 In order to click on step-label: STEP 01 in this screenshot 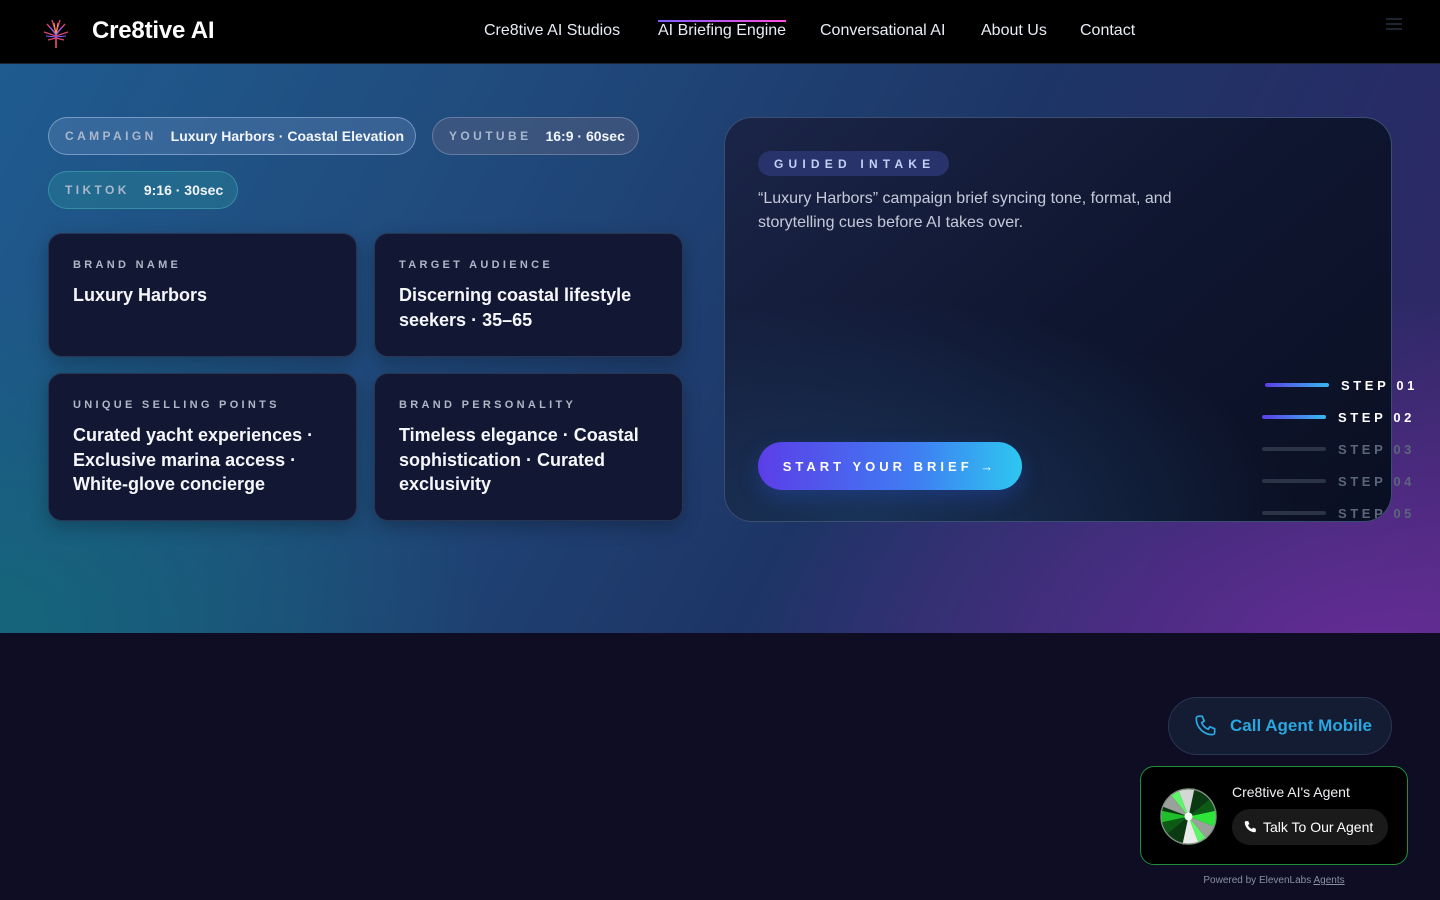, I will do `click(1379, 385)`.